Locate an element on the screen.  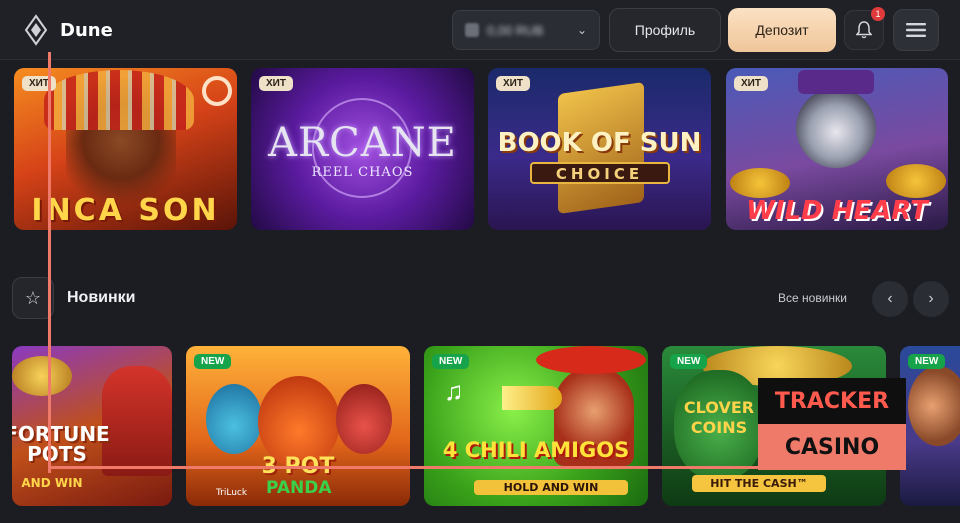
game-card-arcane: ХИТ ARCANE REEL CHAOS is located at coordinates (362, 149).